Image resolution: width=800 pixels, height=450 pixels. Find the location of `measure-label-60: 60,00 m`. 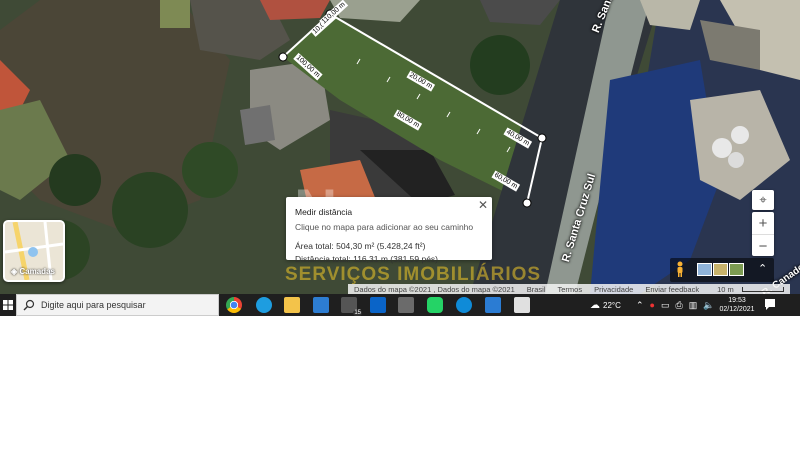

measure-label-60: 60,00 m is located at coordinates (506, 181).